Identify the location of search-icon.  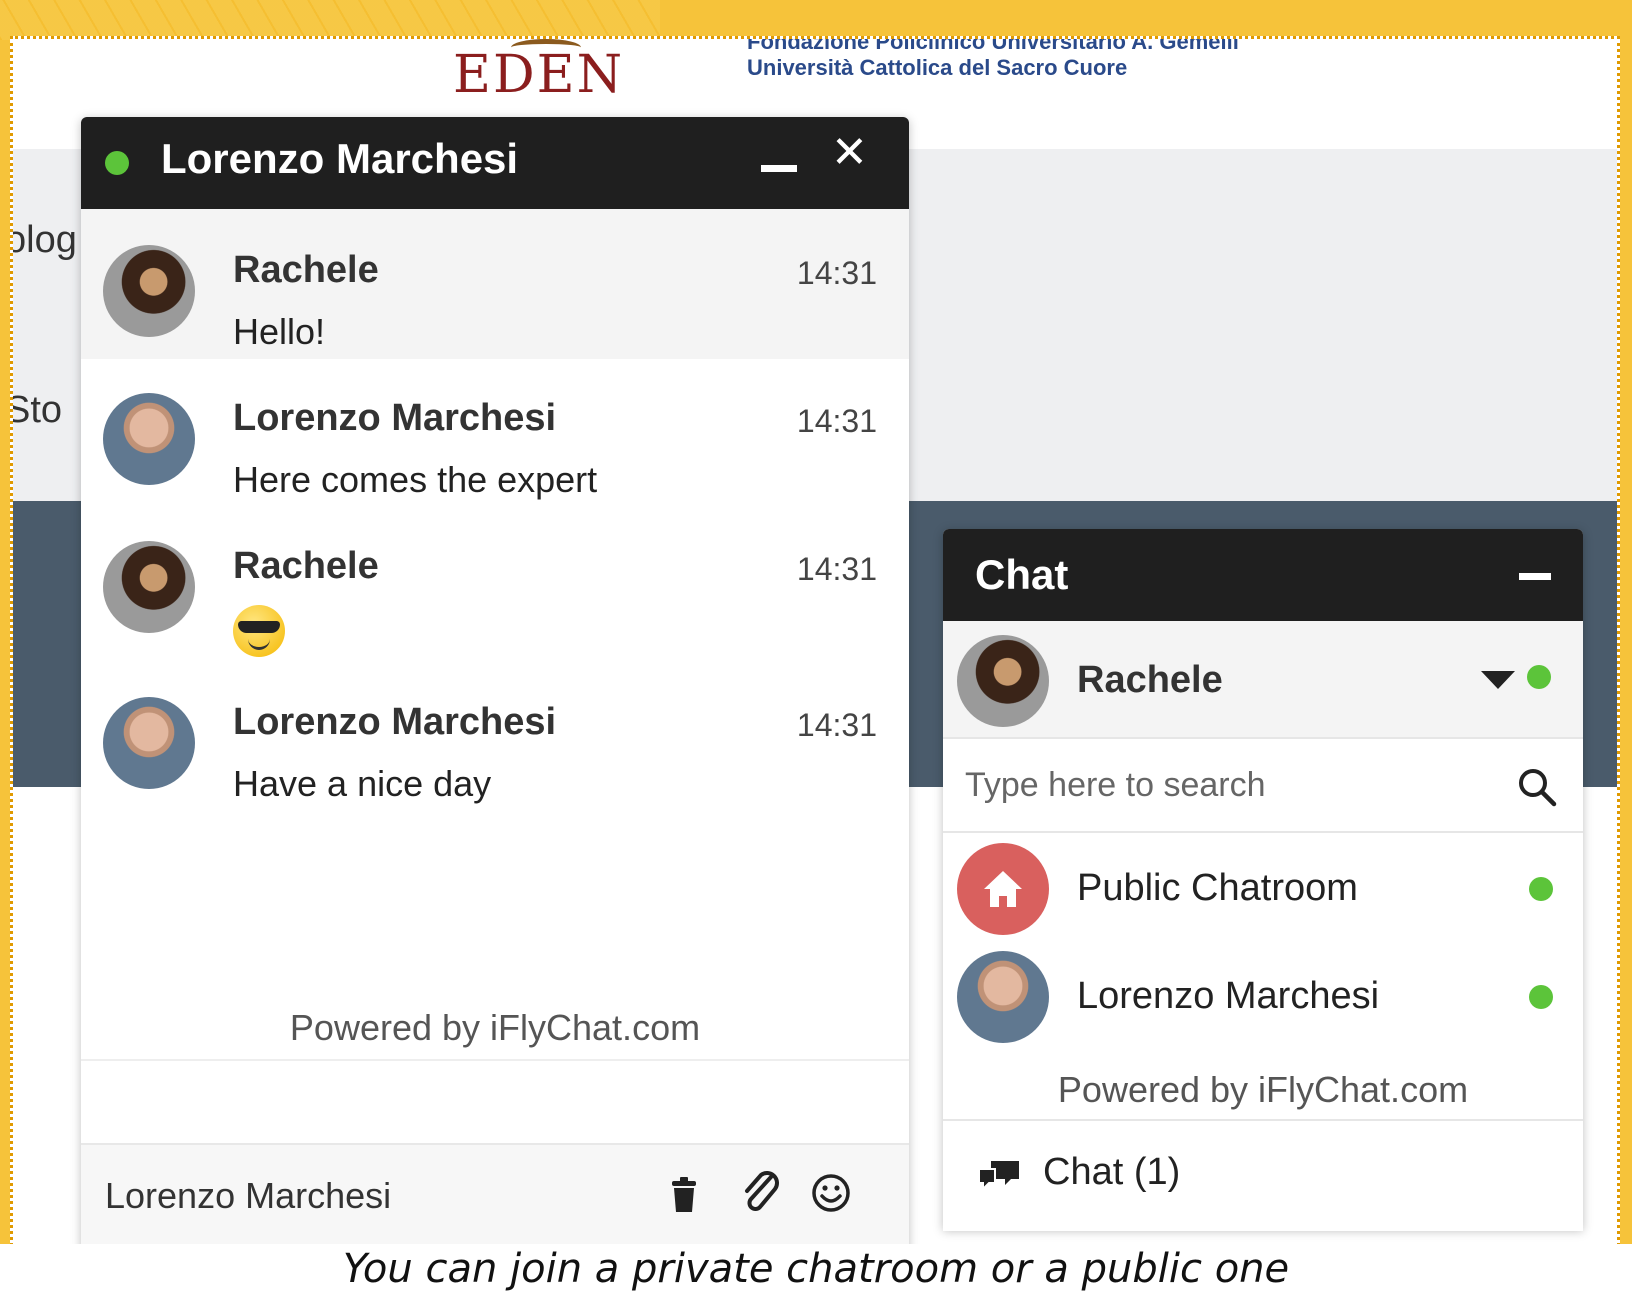
(1537, 787).